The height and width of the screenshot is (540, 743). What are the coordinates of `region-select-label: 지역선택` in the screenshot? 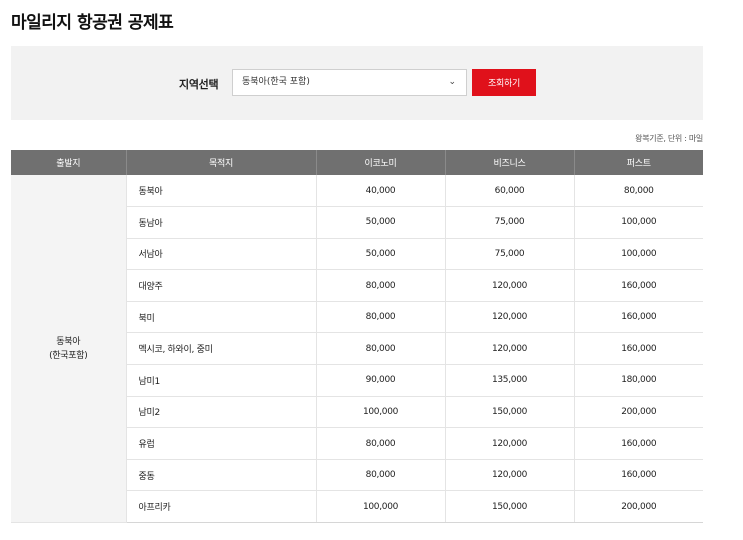 It's located at (199, 84).